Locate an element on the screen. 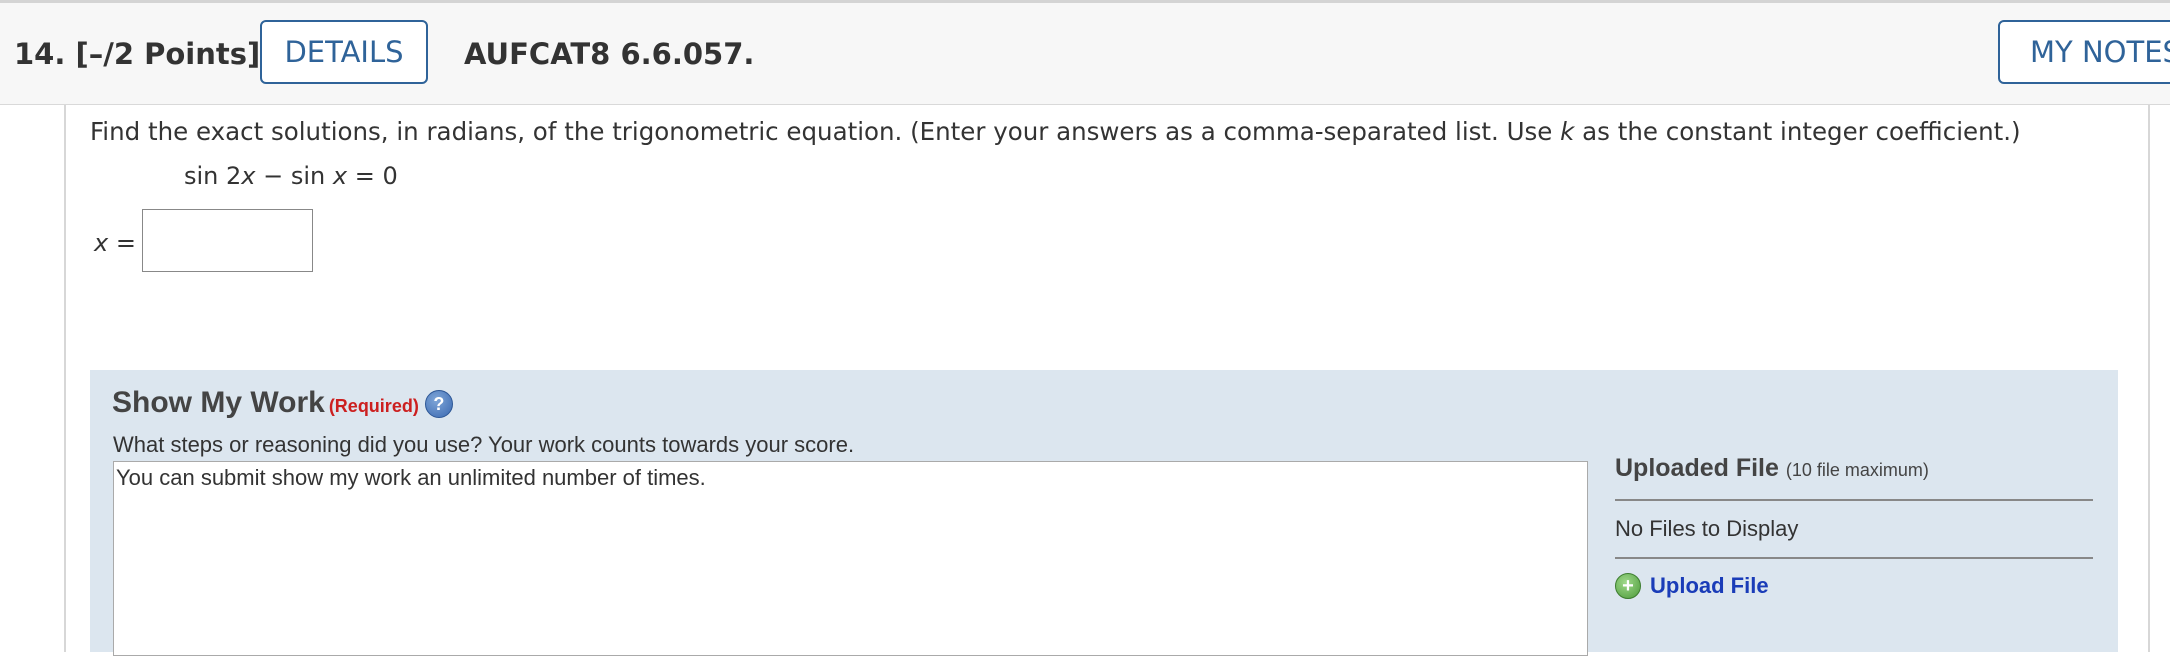  upload-file-link: + Upload File is located at coordinates (1692, 586).